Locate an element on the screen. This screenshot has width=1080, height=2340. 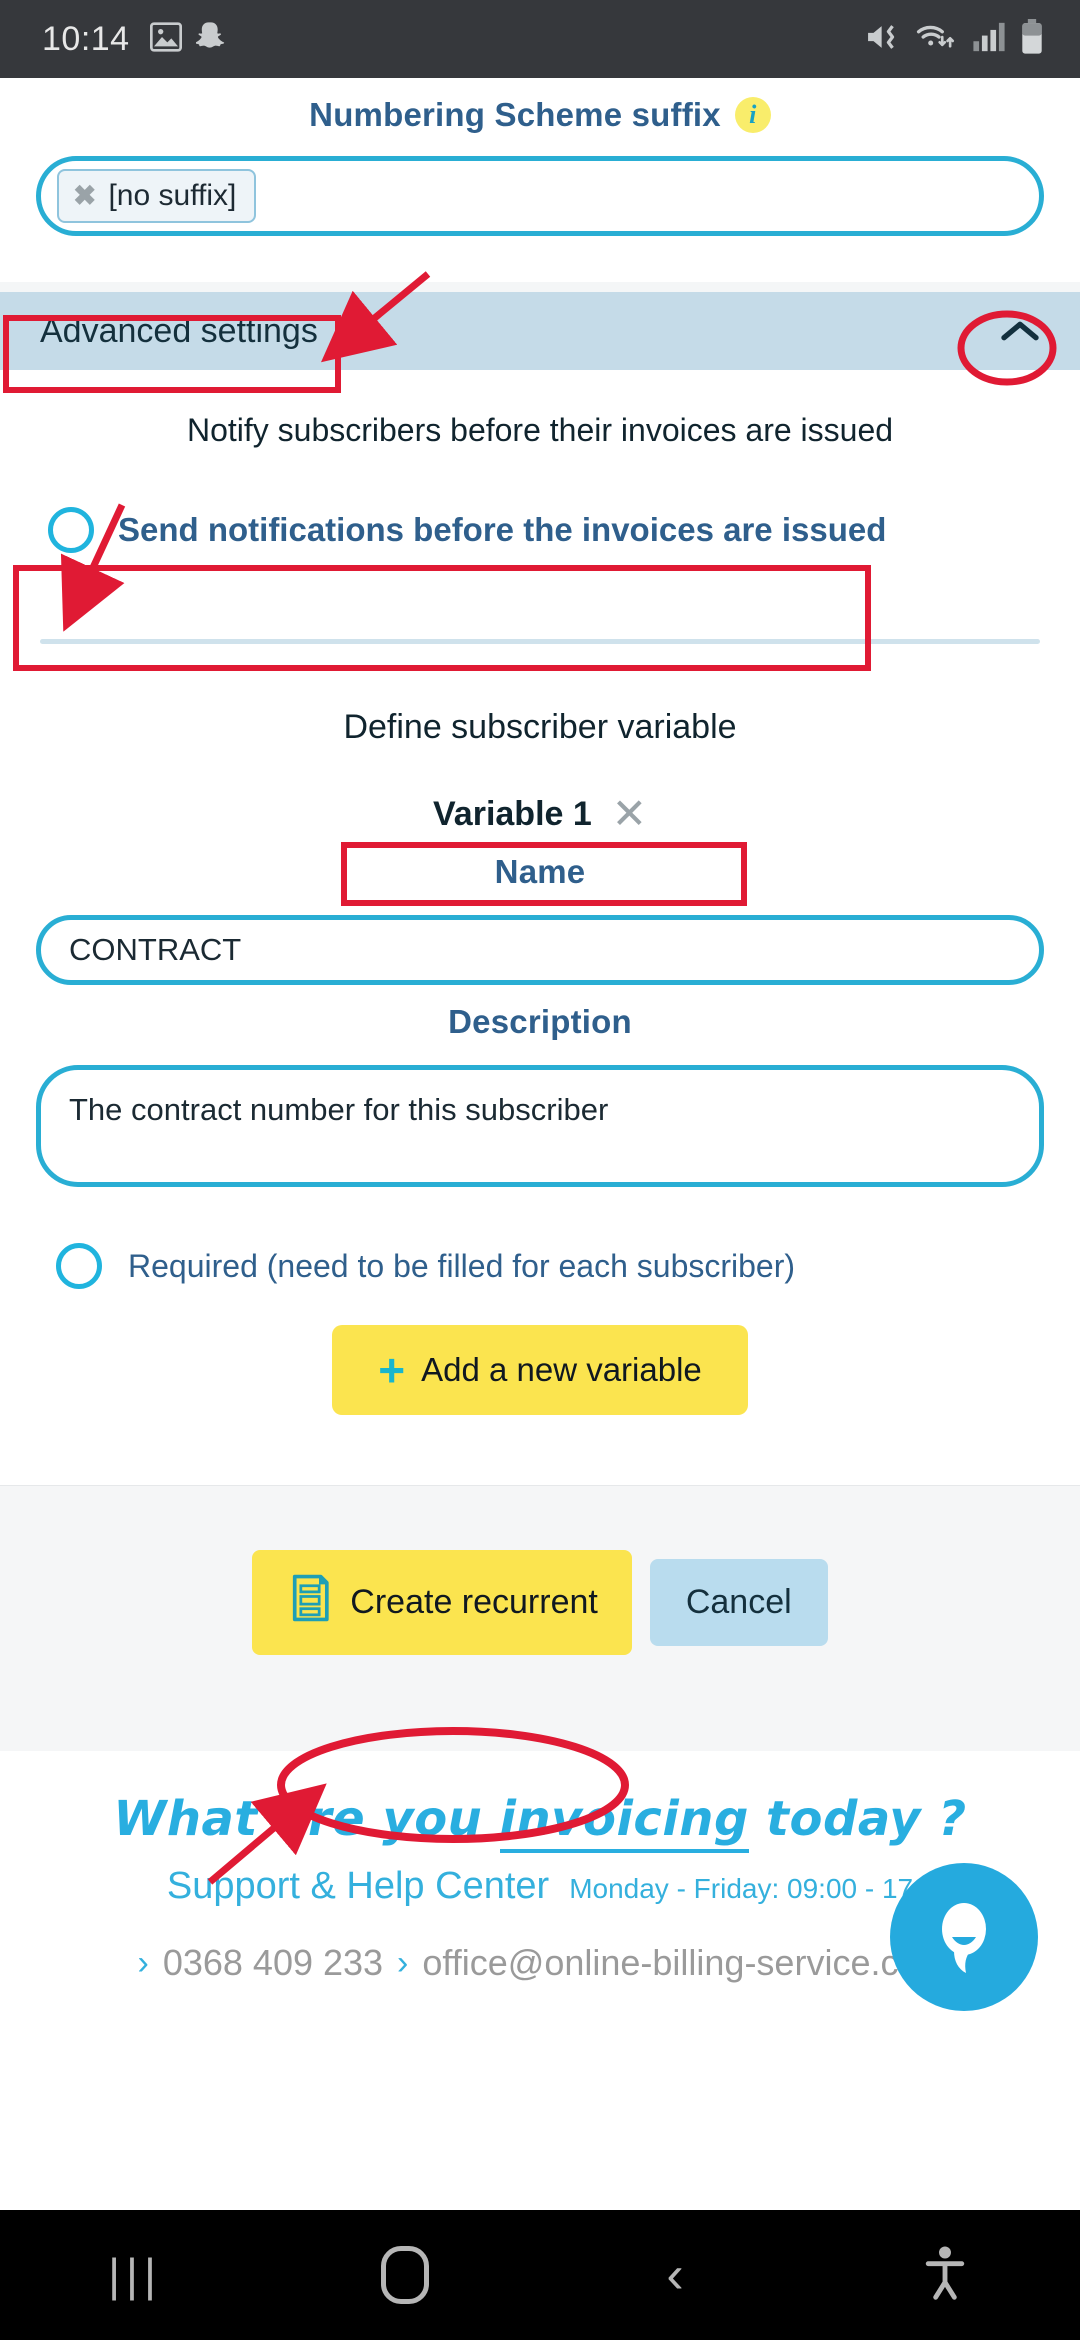
define-subscriber-variable-title: Define subscriber variable is located at coordinates (540, 727).